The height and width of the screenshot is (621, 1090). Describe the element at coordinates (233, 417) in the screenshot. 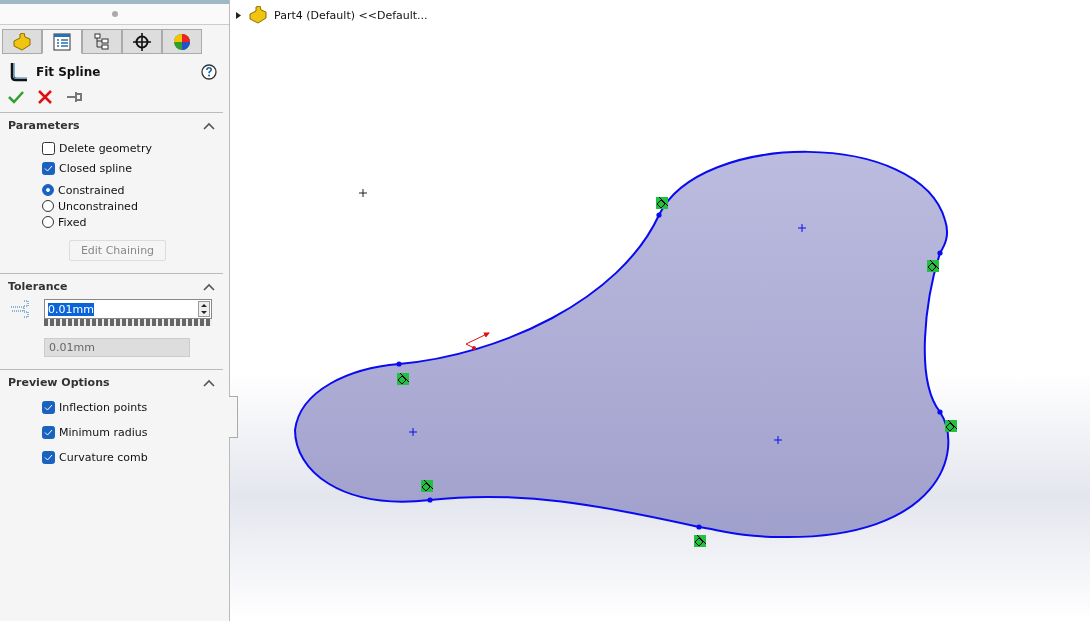

I see `panel-collapse-handle` at that location.